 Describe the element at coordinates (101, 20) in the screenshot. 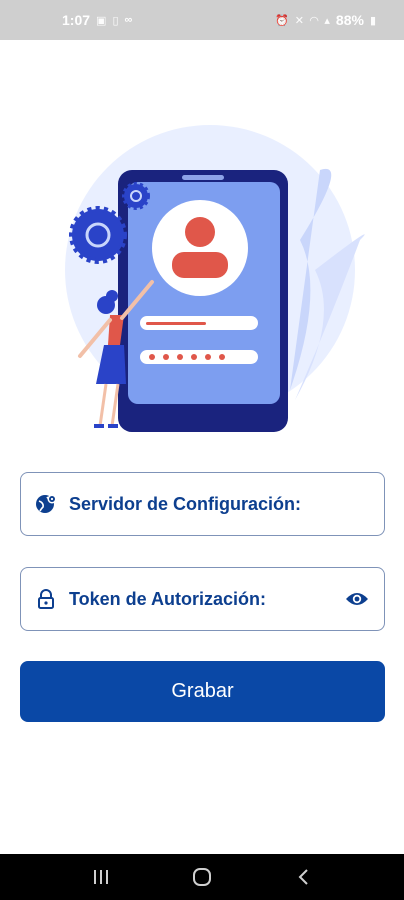

I see `gallery-icon: ▣` at that location.